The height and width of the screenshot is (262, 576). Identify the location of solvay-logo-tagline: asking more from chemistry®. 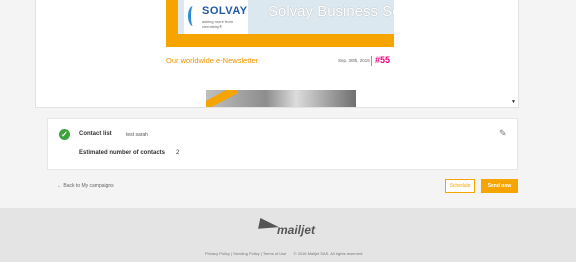
(217, 24).